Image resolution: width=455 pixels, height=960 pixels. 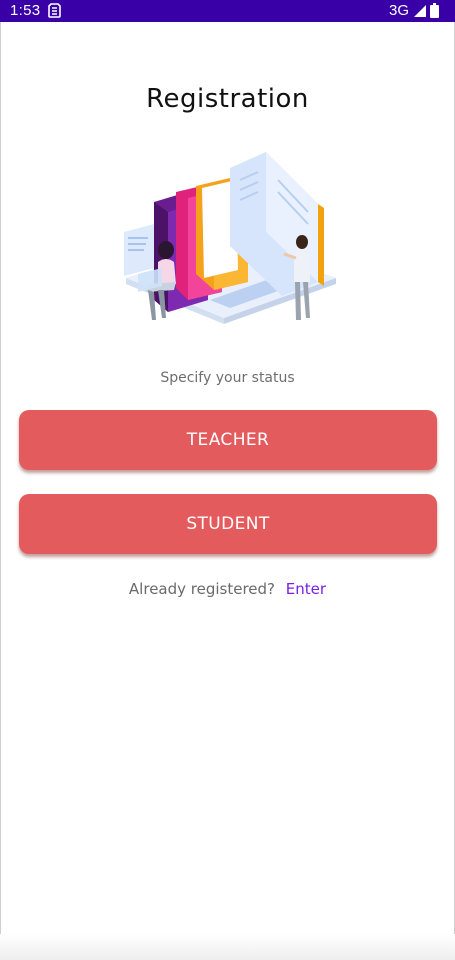 What do you see at coordinates (0, 491) in the screenshot?
I see `left-border` at bounding box center [0, 491].